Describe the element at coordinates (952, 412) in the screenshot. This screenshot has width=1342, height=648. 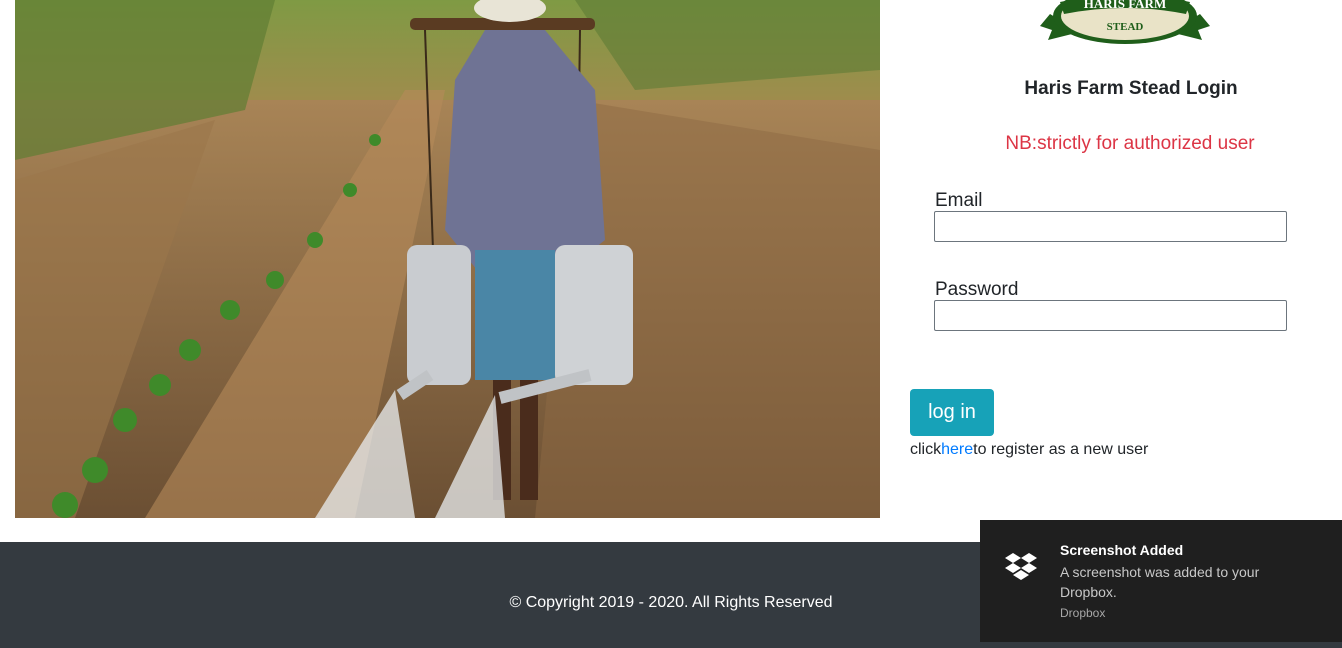
I see `login-button: log in` at that location.